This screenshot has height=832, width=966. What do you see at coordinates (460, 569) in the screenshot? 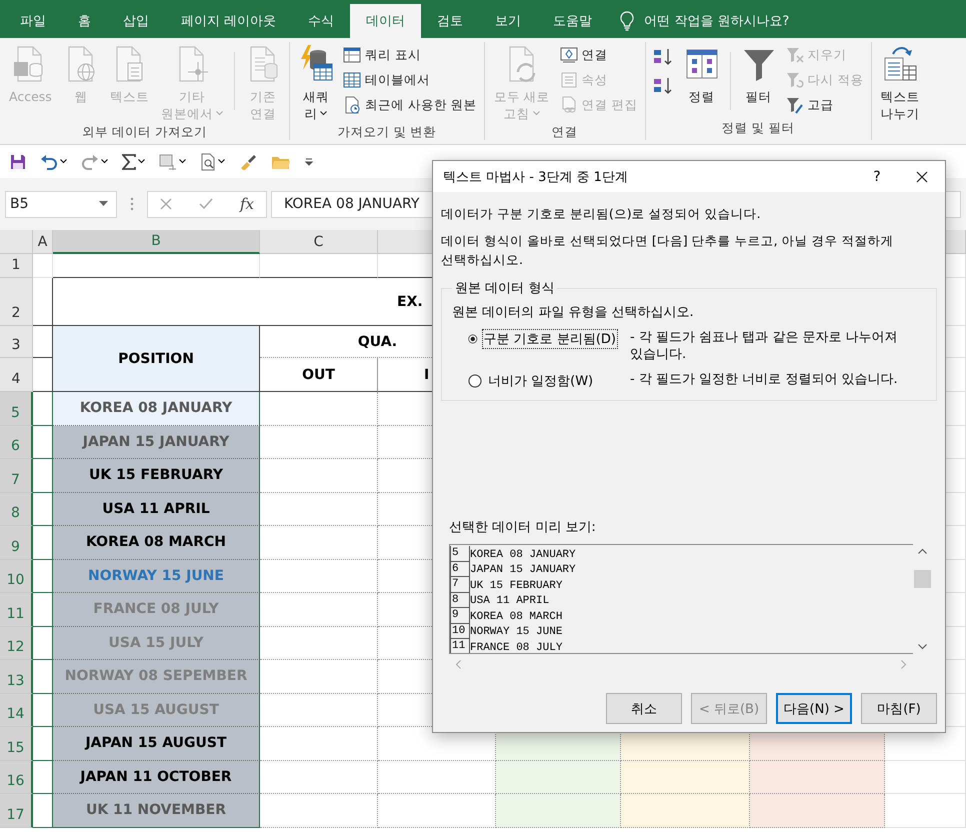
I see `line-number: 6` at bounding box center [460, 569].